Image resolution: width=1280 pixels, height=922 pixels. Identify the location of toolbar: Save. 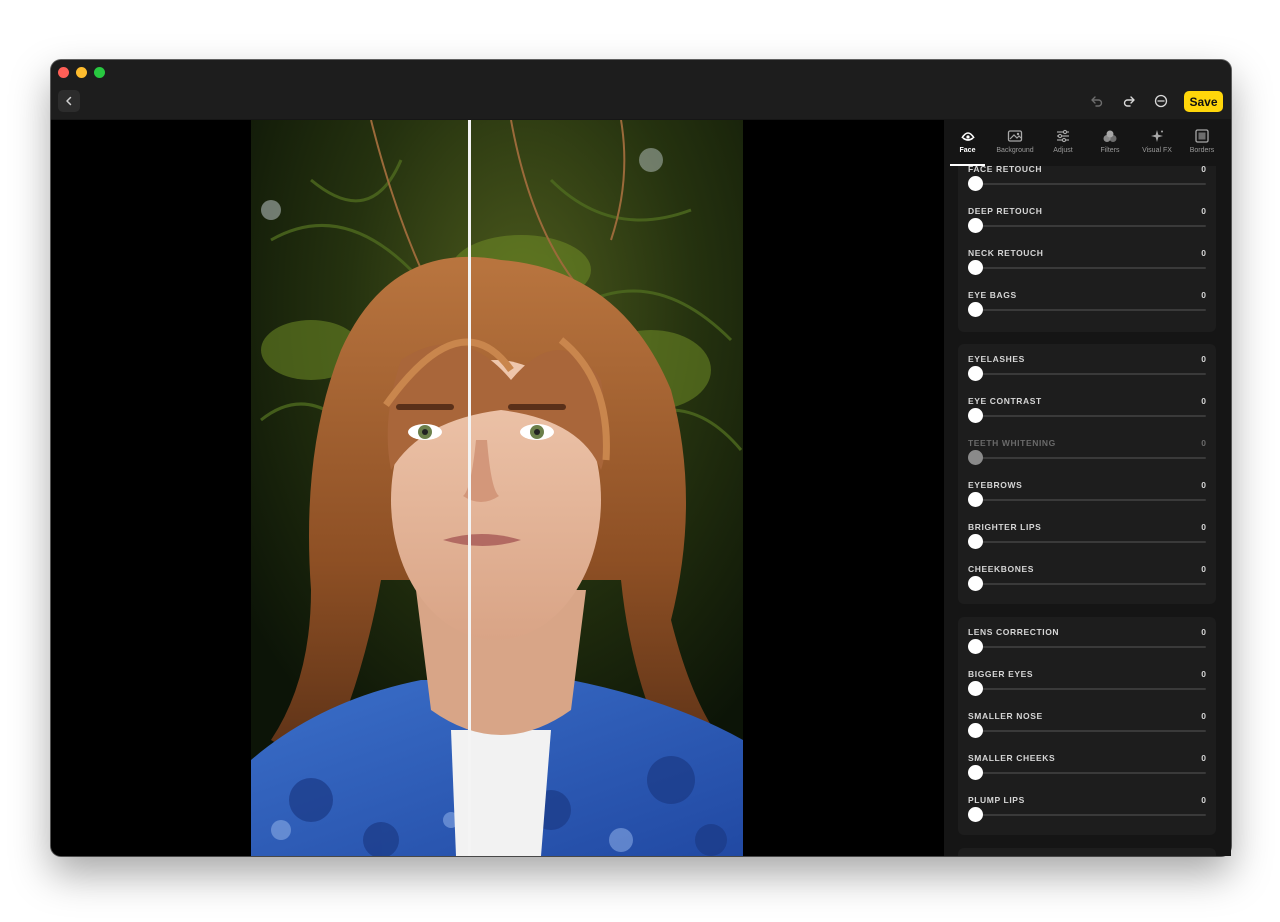
(641, 102).